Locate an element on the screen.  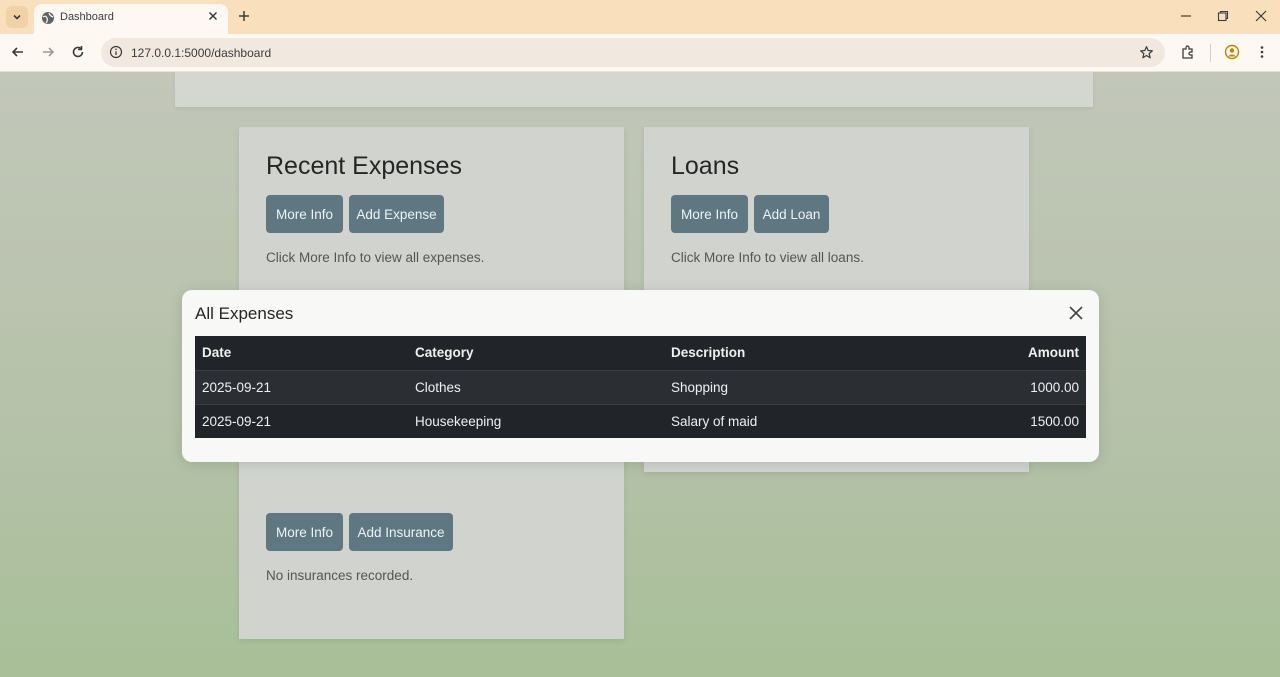
cell-description: Shopping is located at coordinates (789, 386).